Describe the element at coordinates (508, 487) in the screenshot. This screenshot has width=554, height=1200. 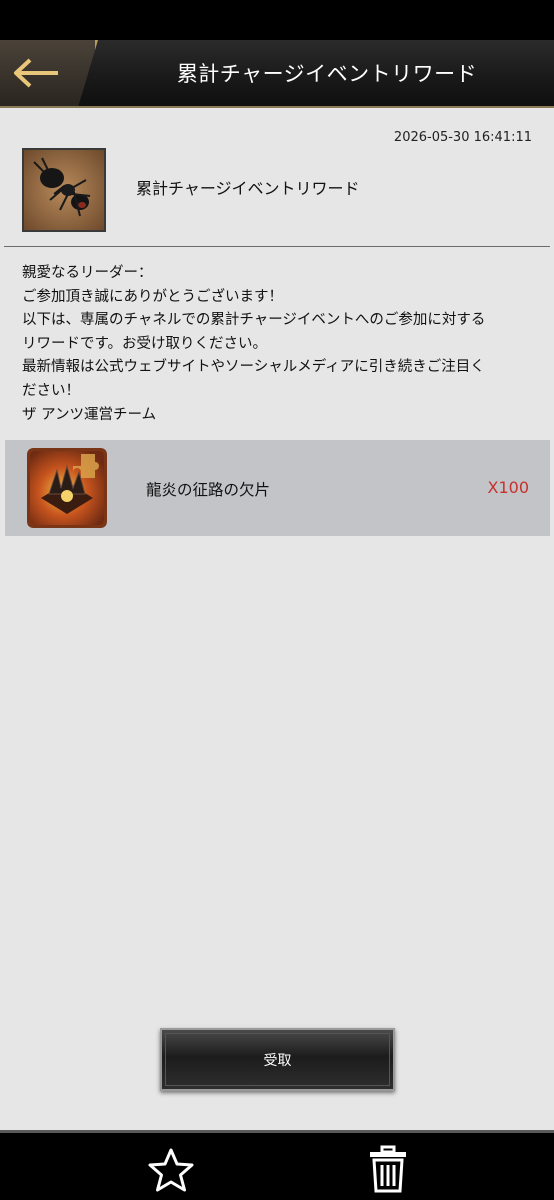
I see `reward-quantity: X100` at that location.